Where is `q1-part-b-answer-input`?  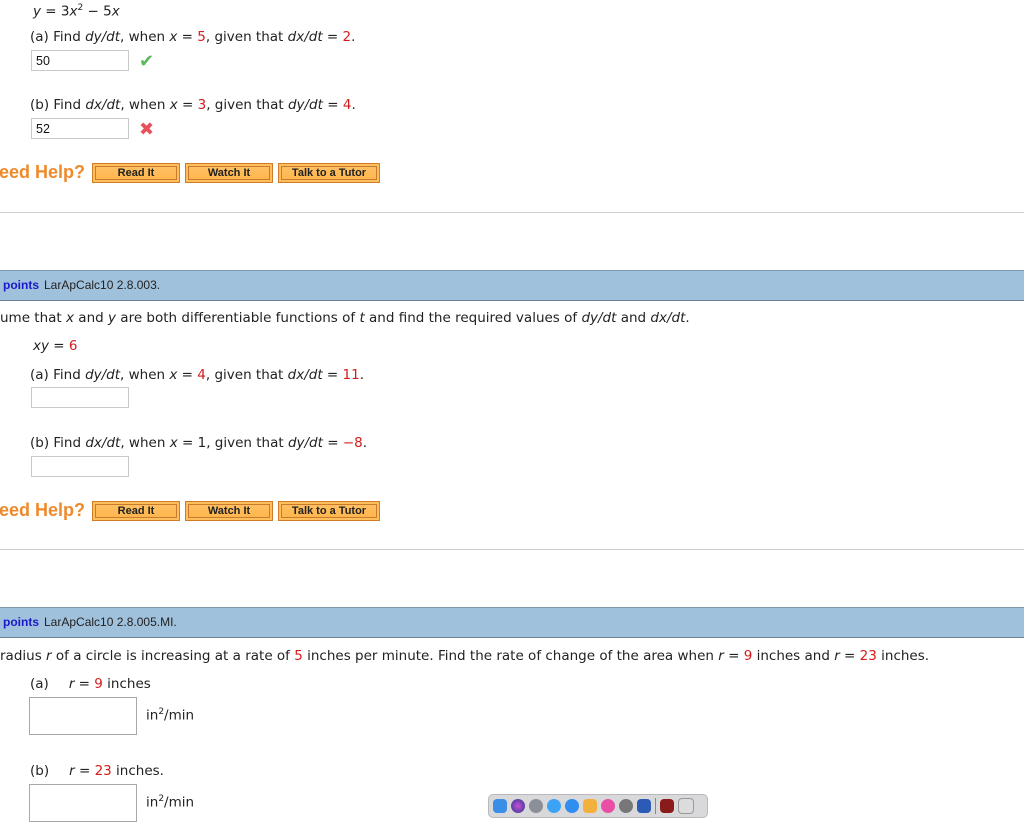
q1-part-b-answer-input is located at coordinates (80, 128).